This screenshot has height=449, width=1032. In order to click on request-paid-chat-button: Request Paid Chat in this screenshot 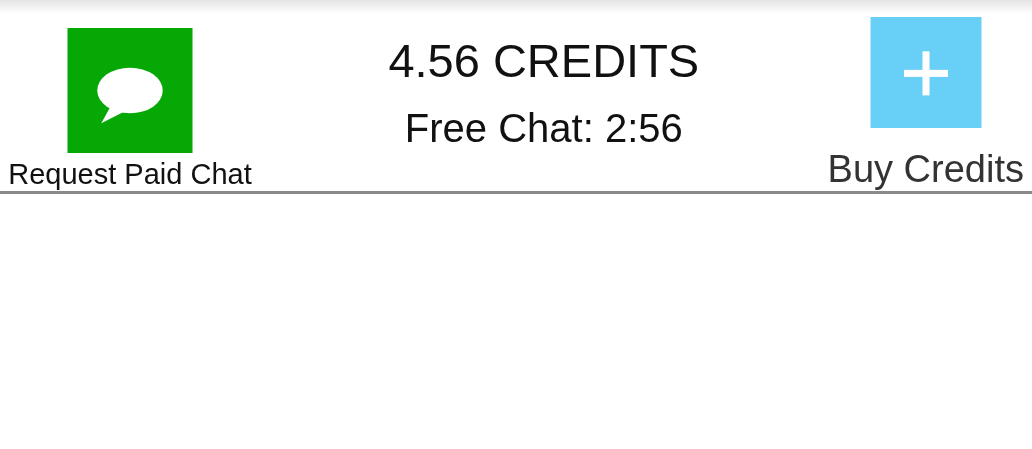, I will do `click(130, 95)`.